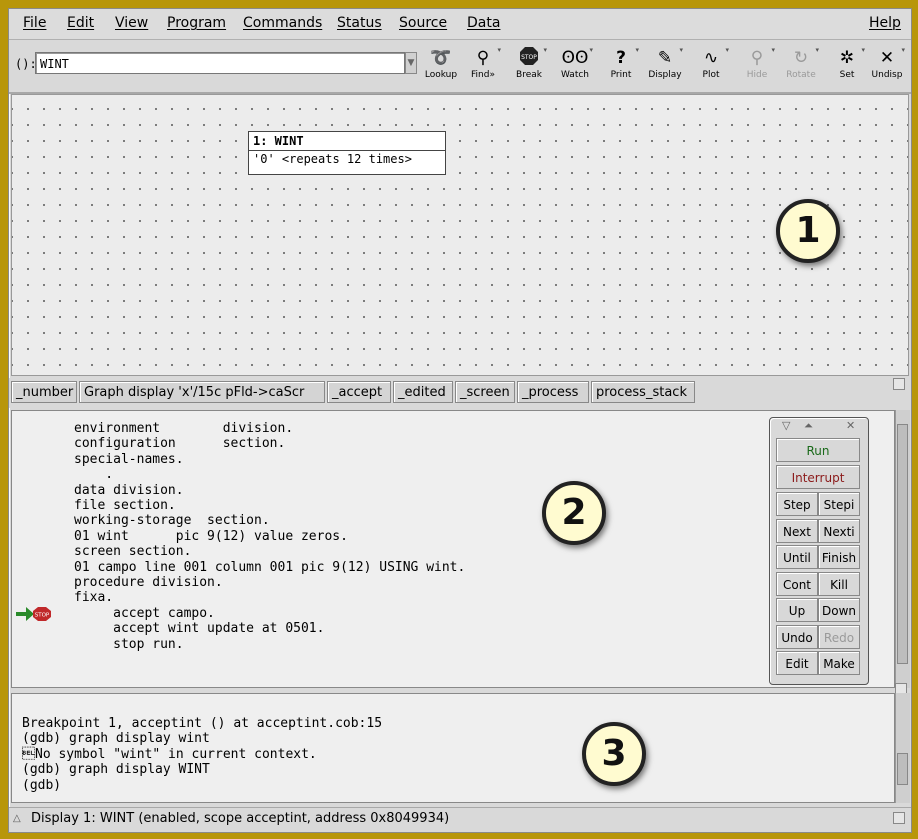 The width and height of the screenshot is (918, 839). I want to click on cont-button: Cont, so click(797, 584).